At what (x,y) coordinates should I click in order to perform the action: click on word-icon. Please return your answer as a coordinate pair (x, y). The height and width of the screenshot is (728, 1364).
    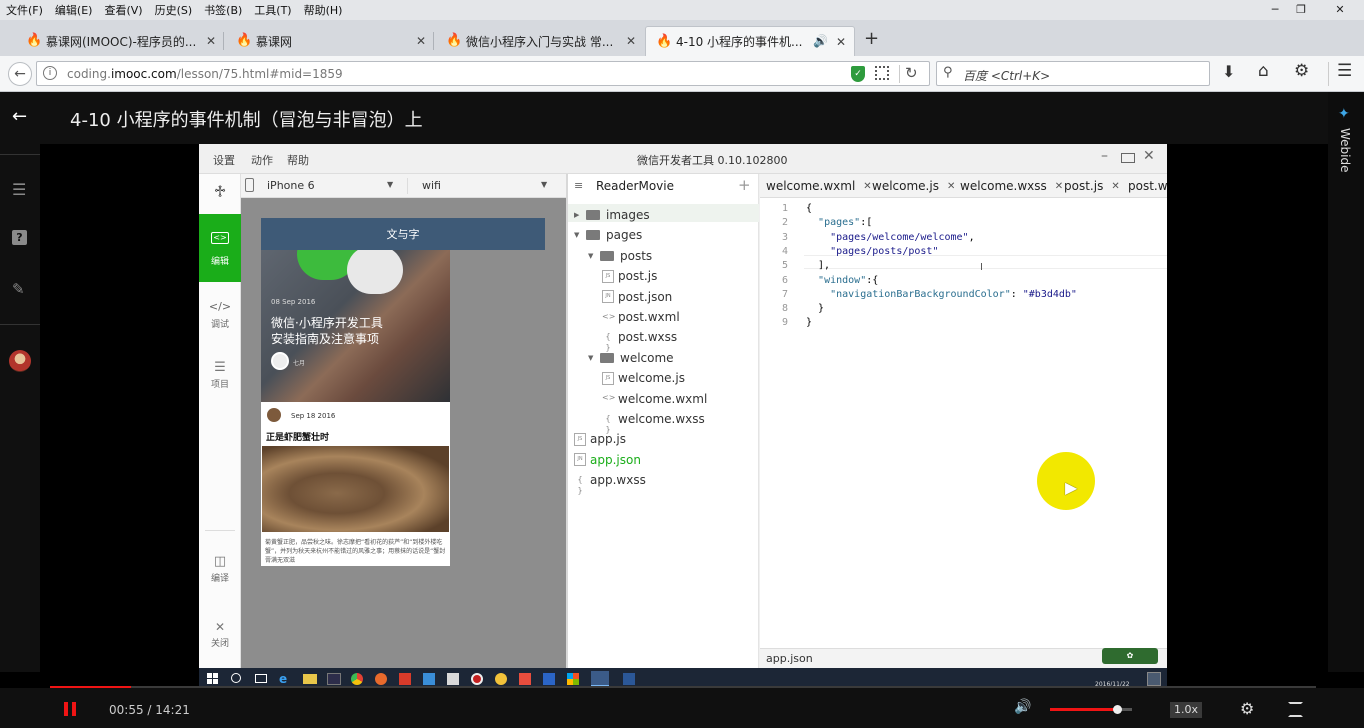
    Looking at the image, I should click on (629, 679).